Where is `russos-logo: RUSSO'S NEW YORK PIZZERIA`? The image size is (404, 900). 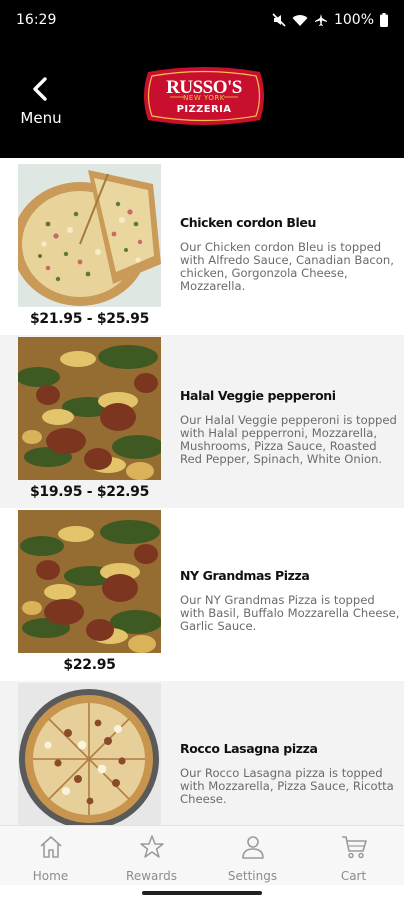
russos-logo: RUSSO'S NEW YORK PIZZERIA is located at coordinates (204, 96).